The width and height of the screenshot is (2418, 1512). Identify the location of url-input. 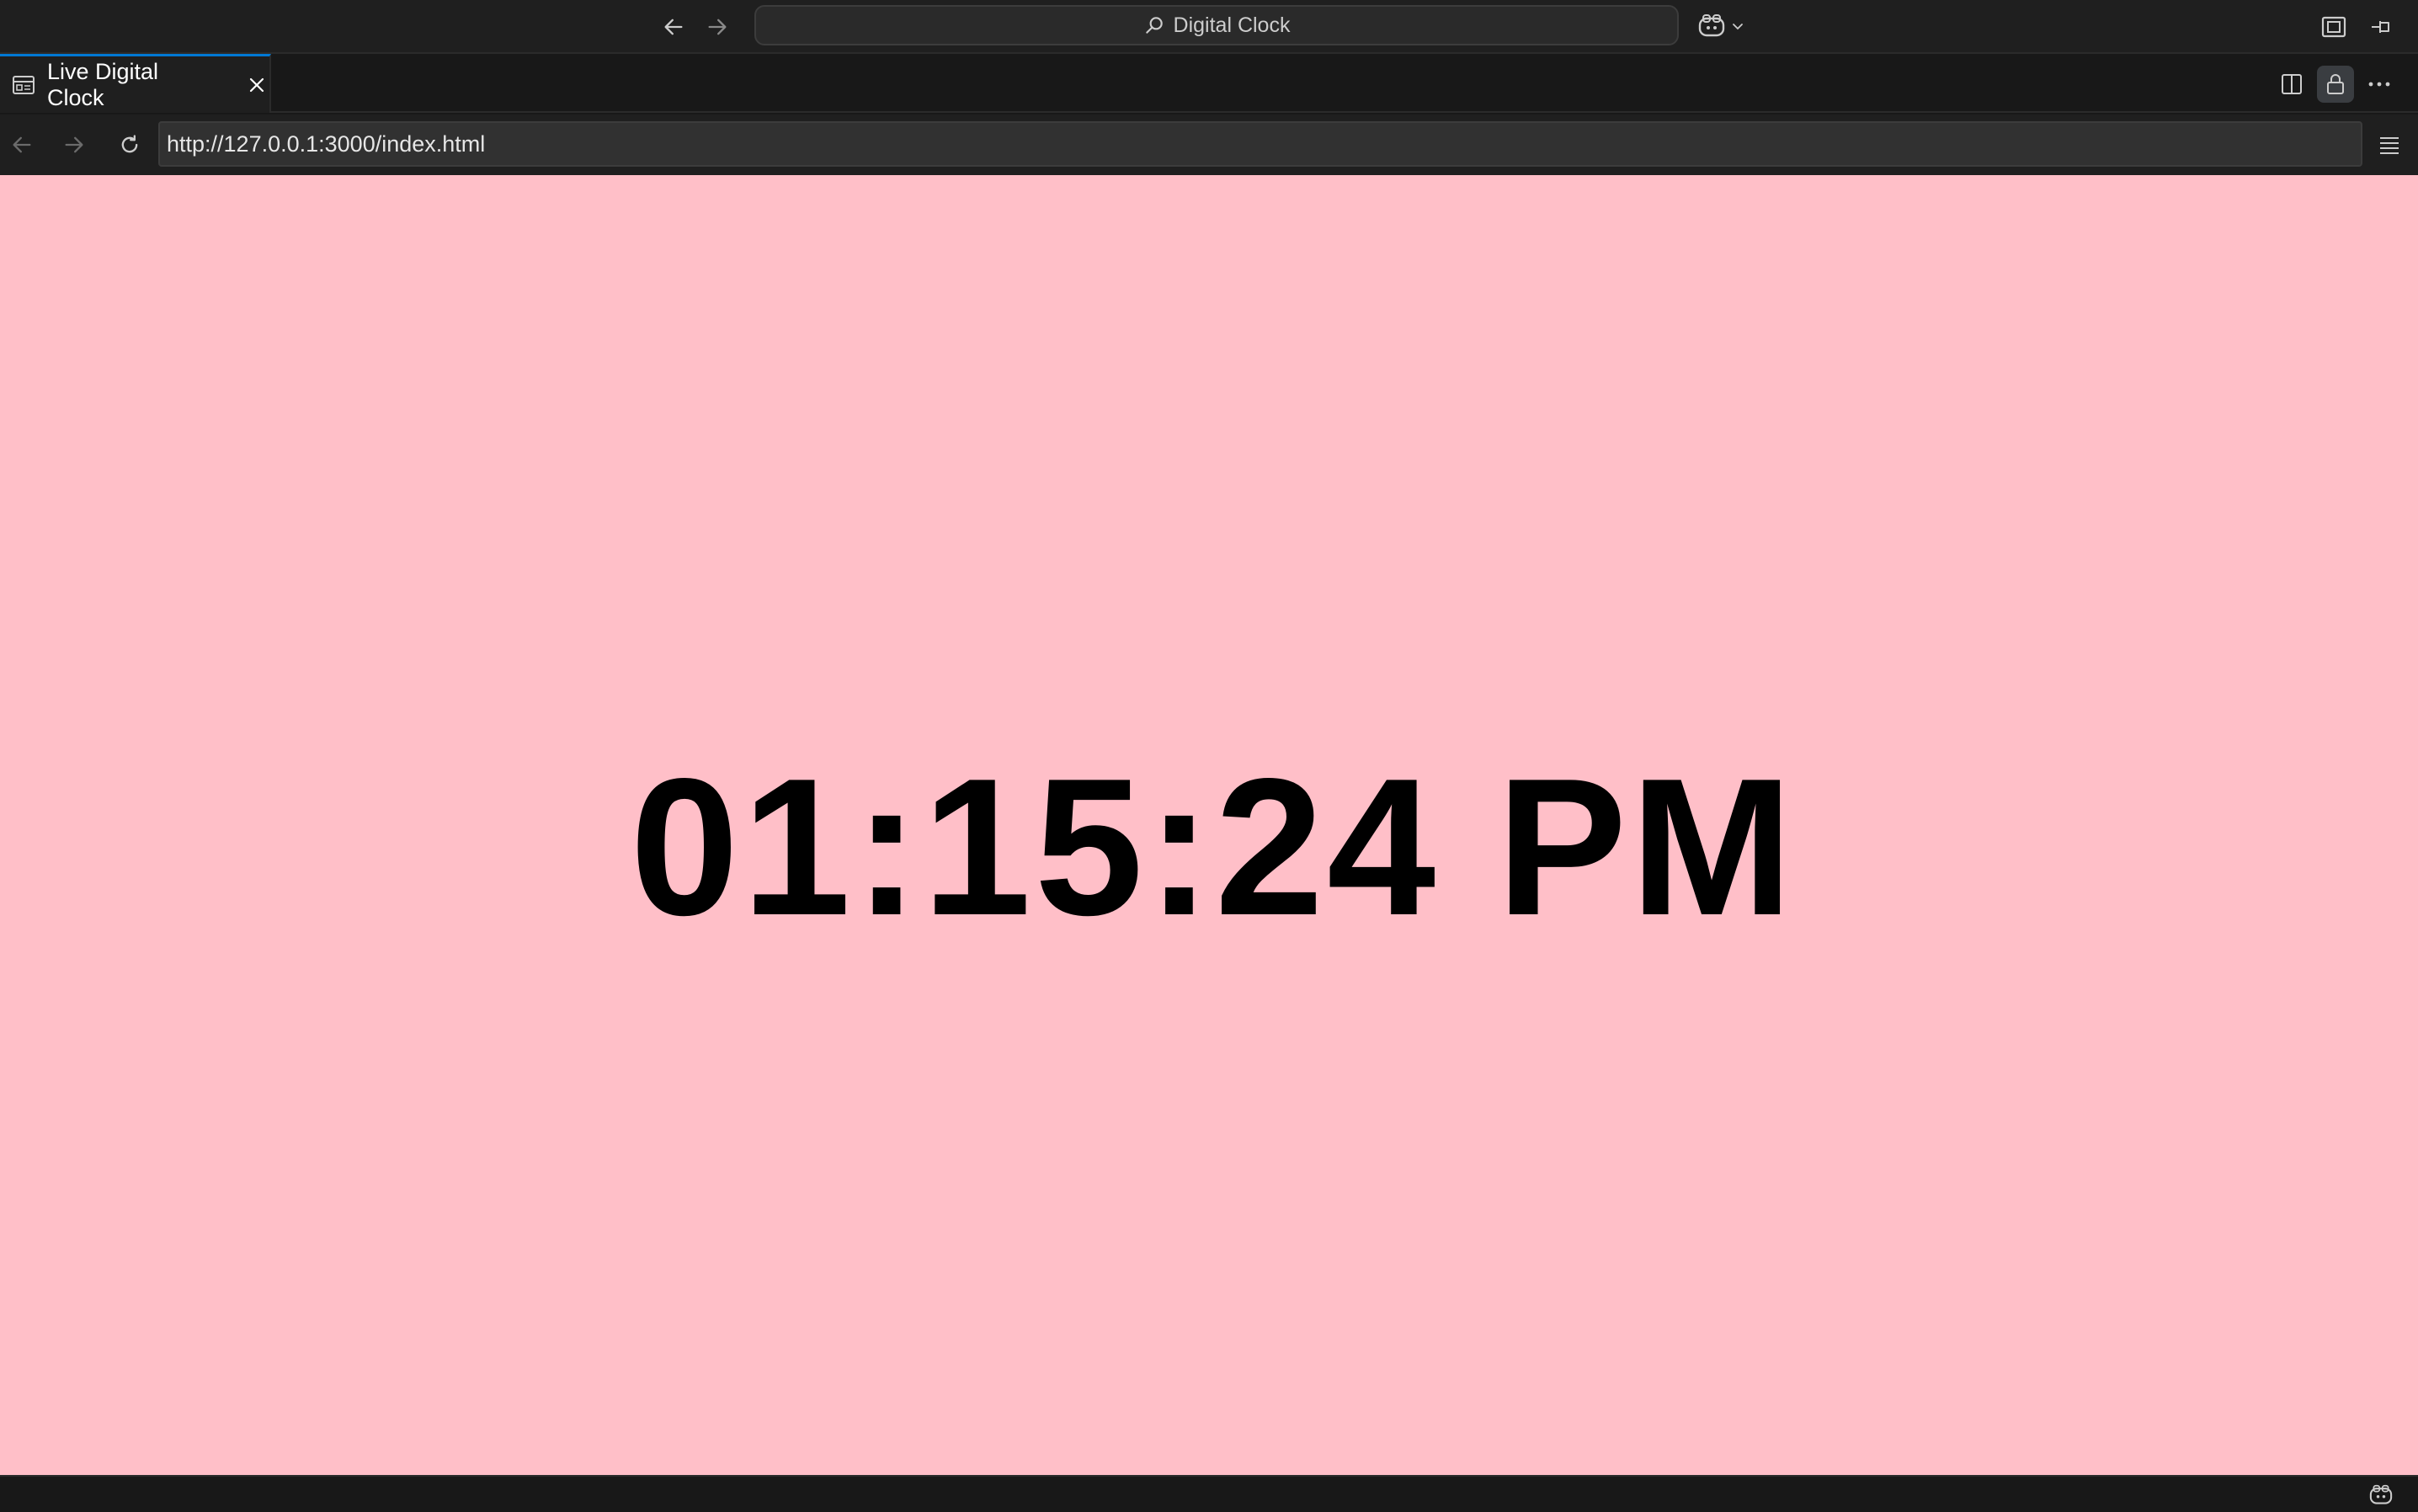
(1260, 144).